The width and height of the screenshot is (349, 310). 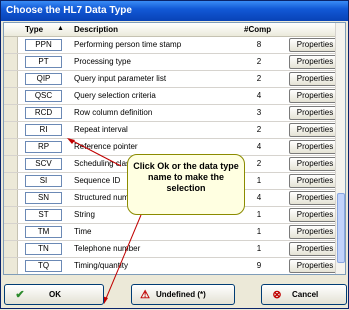 What do you see at coordinates (259, 112) in the screenshot?
I see `row-comp-count: 3` at bounding box center [259, 112].